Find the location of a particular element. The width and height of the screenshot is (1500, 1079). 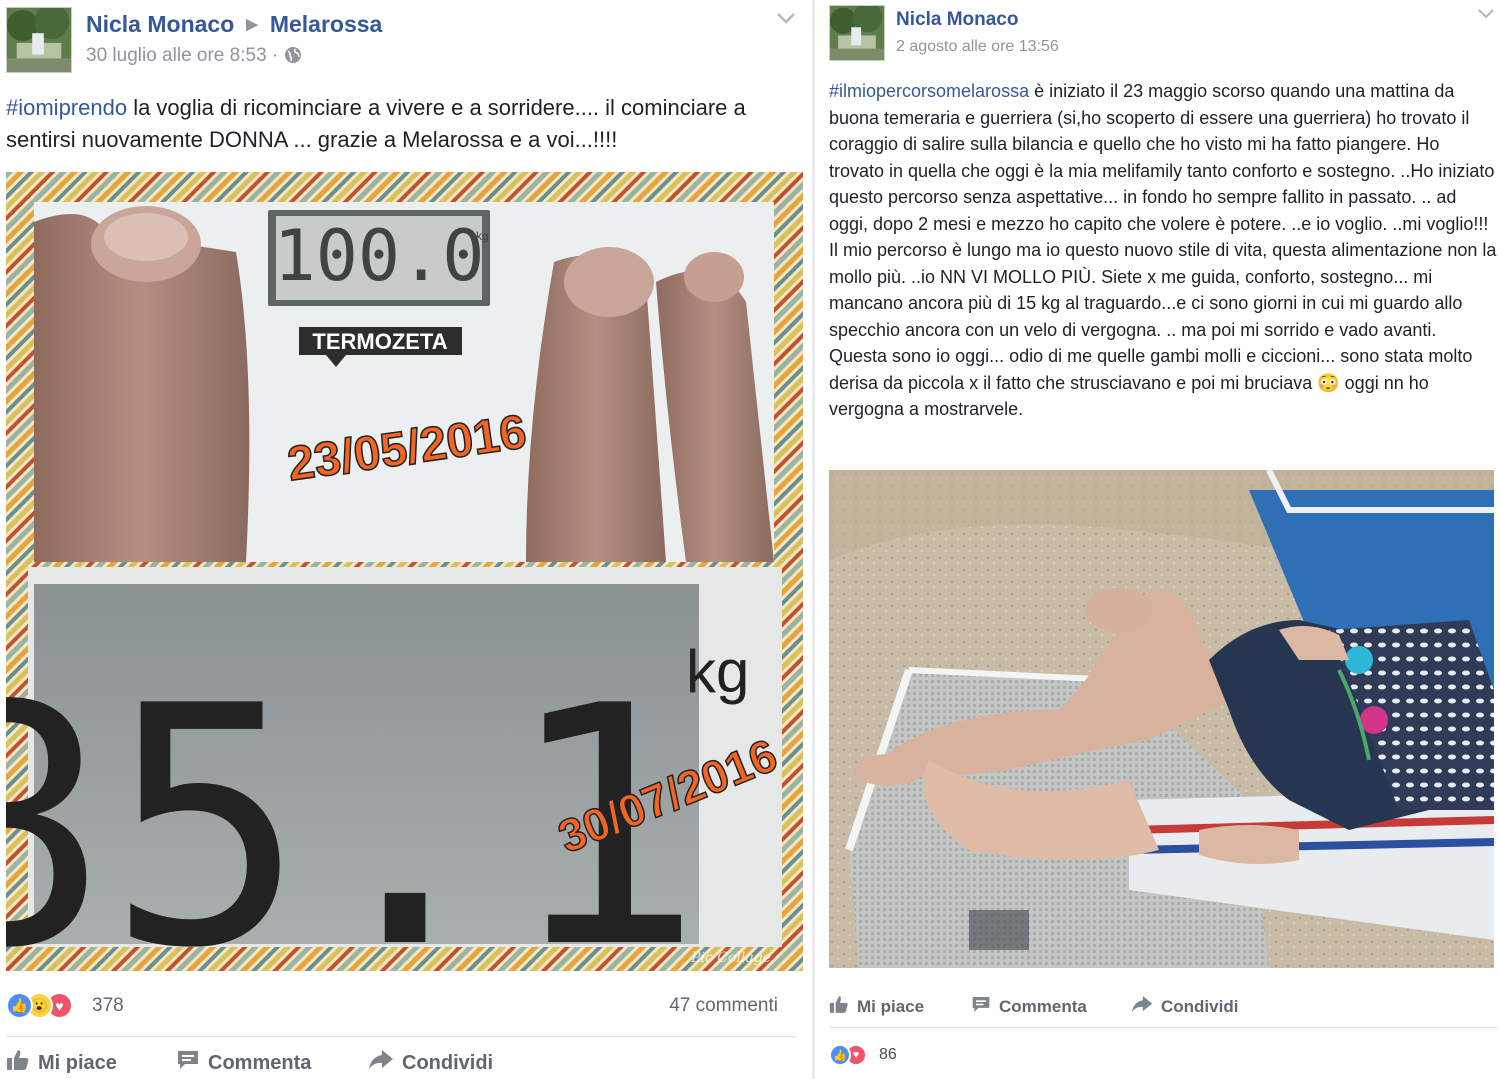

arrow-right-icon: ▶ is located at coordinates (252, 24).